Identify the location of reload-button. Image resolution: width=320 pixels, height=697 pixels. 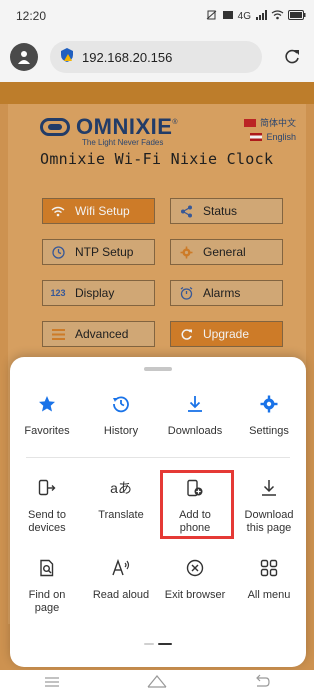
(292, 57).